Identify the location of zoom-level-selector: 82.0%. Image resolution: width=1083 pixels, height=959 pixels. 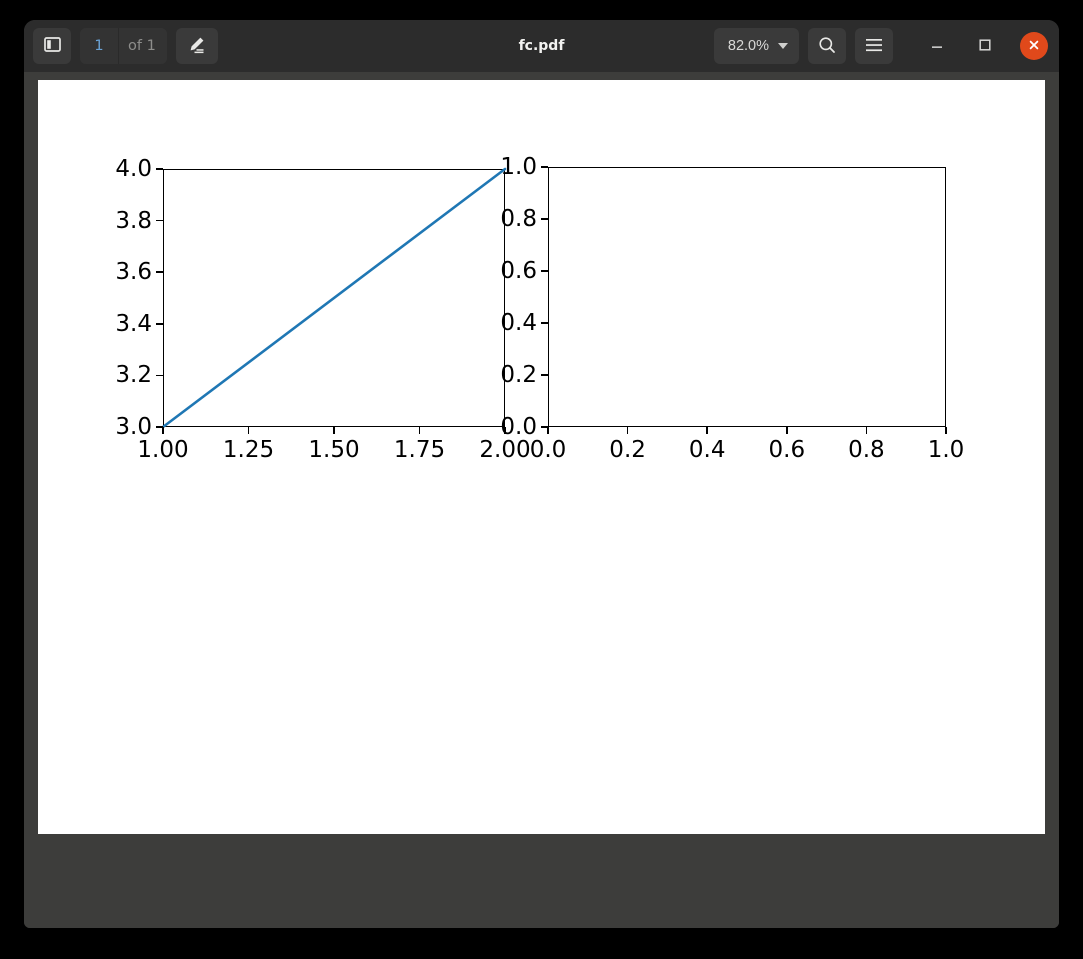
(756, 46).